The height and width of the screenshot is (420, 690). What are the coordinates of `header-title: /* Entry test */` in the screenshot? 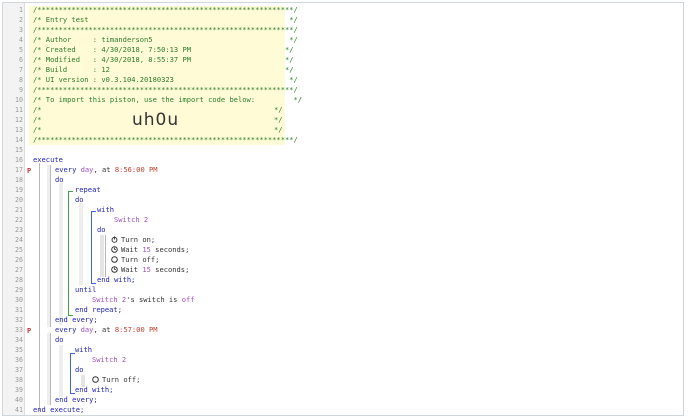 It's located at (165, 19).